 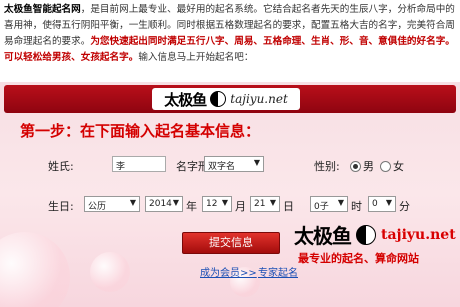 What do you see at coordinates (160, 204) in the screenshot?
I see `year-value: 2014` at bounding box center [160, 204].